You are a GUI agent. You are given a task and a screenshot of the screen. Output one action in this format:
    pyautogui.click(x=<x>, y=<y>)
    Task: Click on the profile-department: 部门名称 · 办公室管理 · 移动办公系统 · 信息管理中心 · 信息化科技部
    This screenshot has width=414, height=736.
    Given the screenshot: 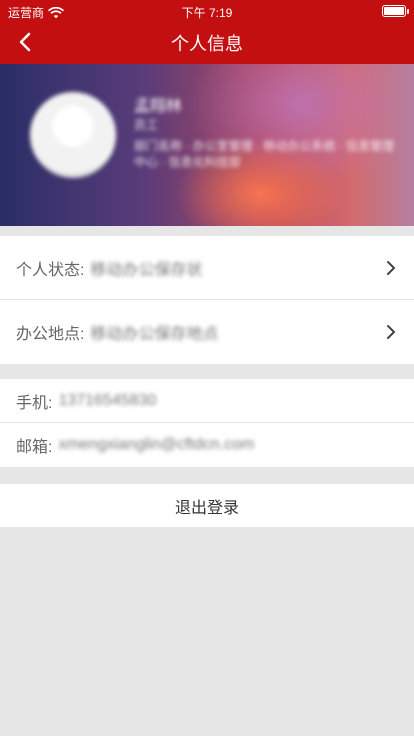 What is the action you would take?
    pyautogui.click(x=264, y=154)
    